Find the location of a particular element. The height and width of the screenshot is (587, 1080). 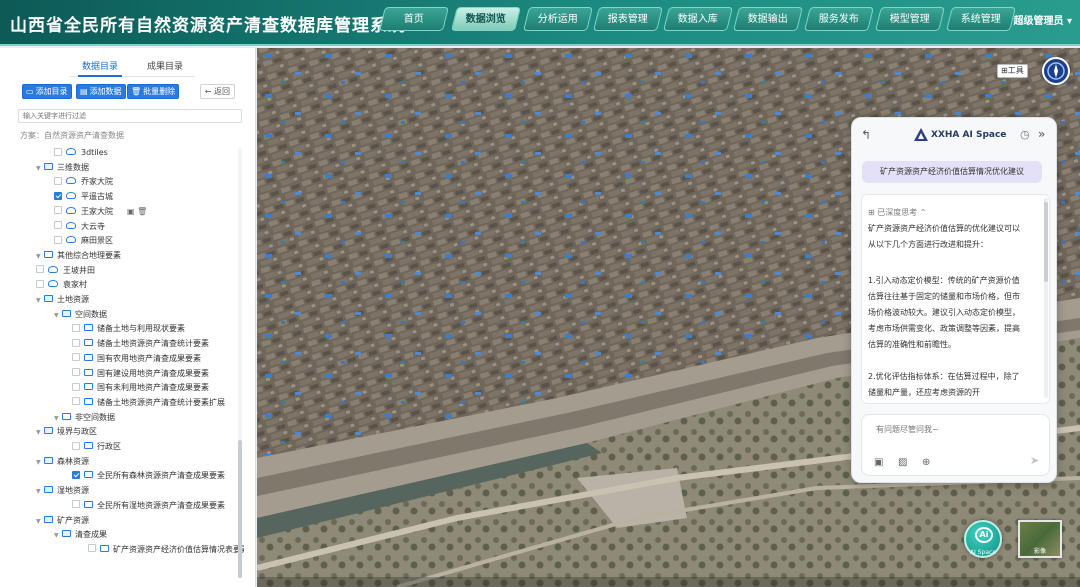

tree-node: 储备土地资源资产清查统计要素 is located at coordinates (140, 344).